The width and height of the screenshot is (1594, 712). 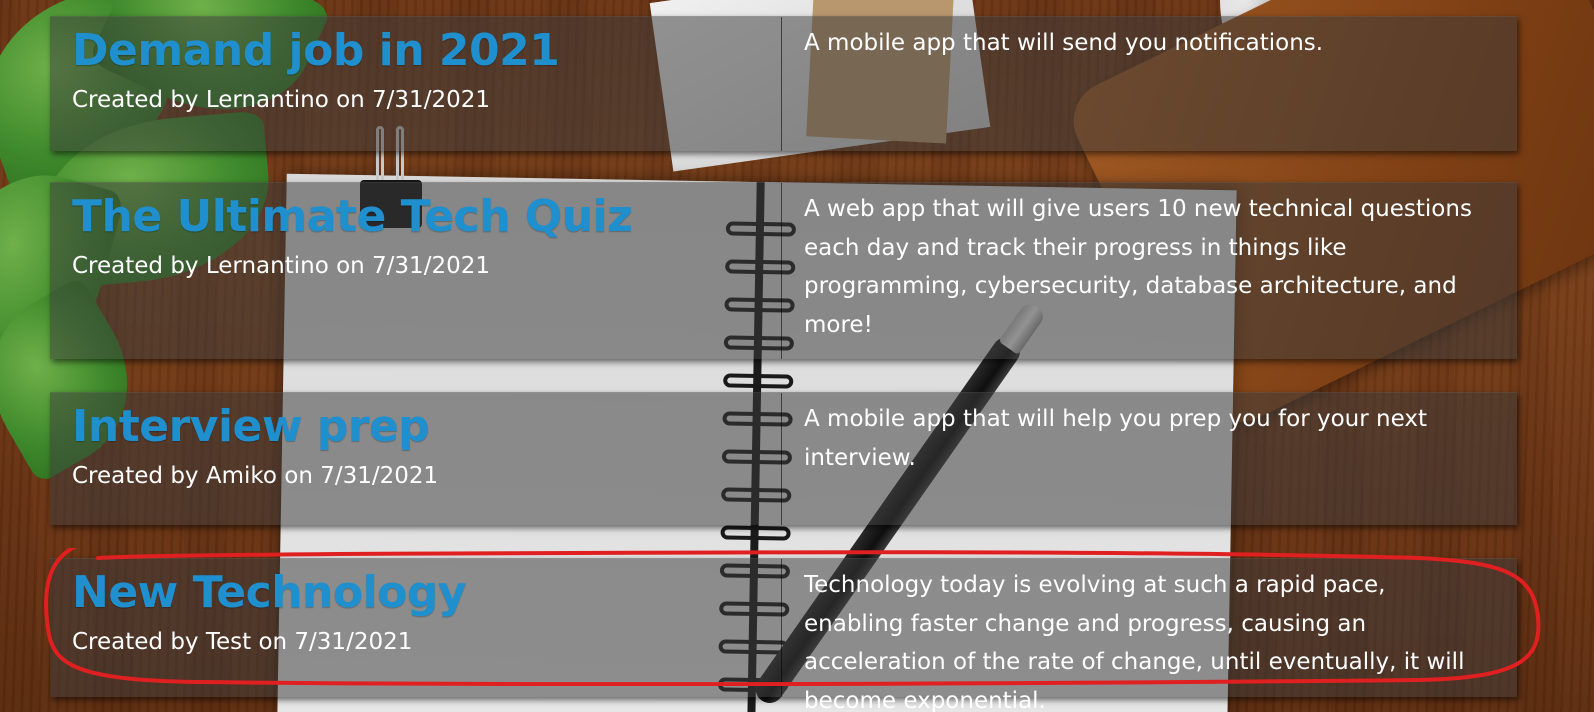 What do you see at coordinates (426, 217) in the screenshot?
I see `project-title-link: The Ultimate Tech Quiz` at bounding box center [426, 217].